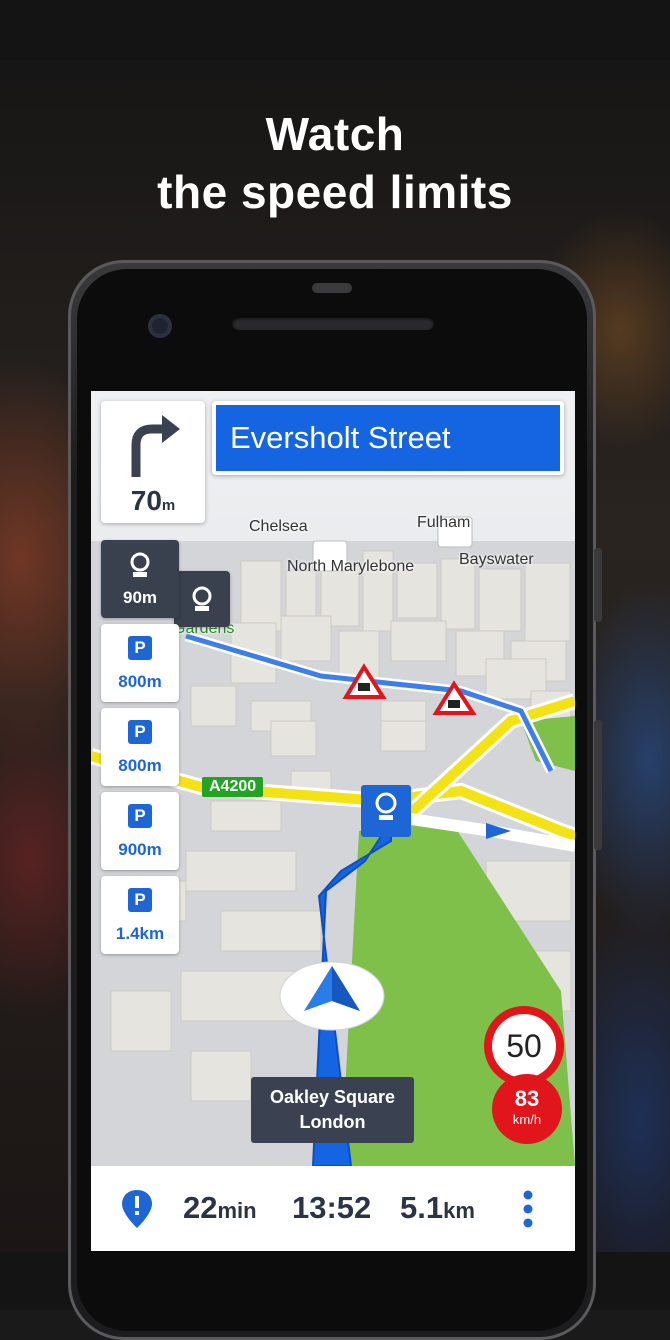 This screenshot has width=670, height=1340. I want to click on map-label-north-marylebone: North Marylebone, so click(351, 566).